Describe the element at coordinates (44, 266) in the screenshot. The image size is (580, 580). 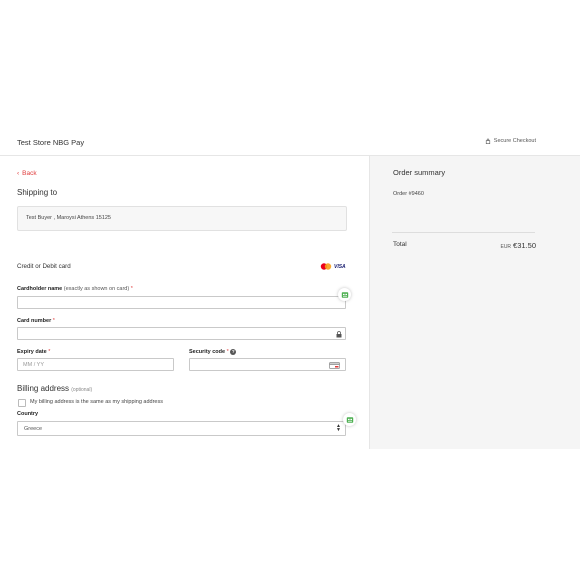
I see `card-section-title: Credit or Debit card` at that location.